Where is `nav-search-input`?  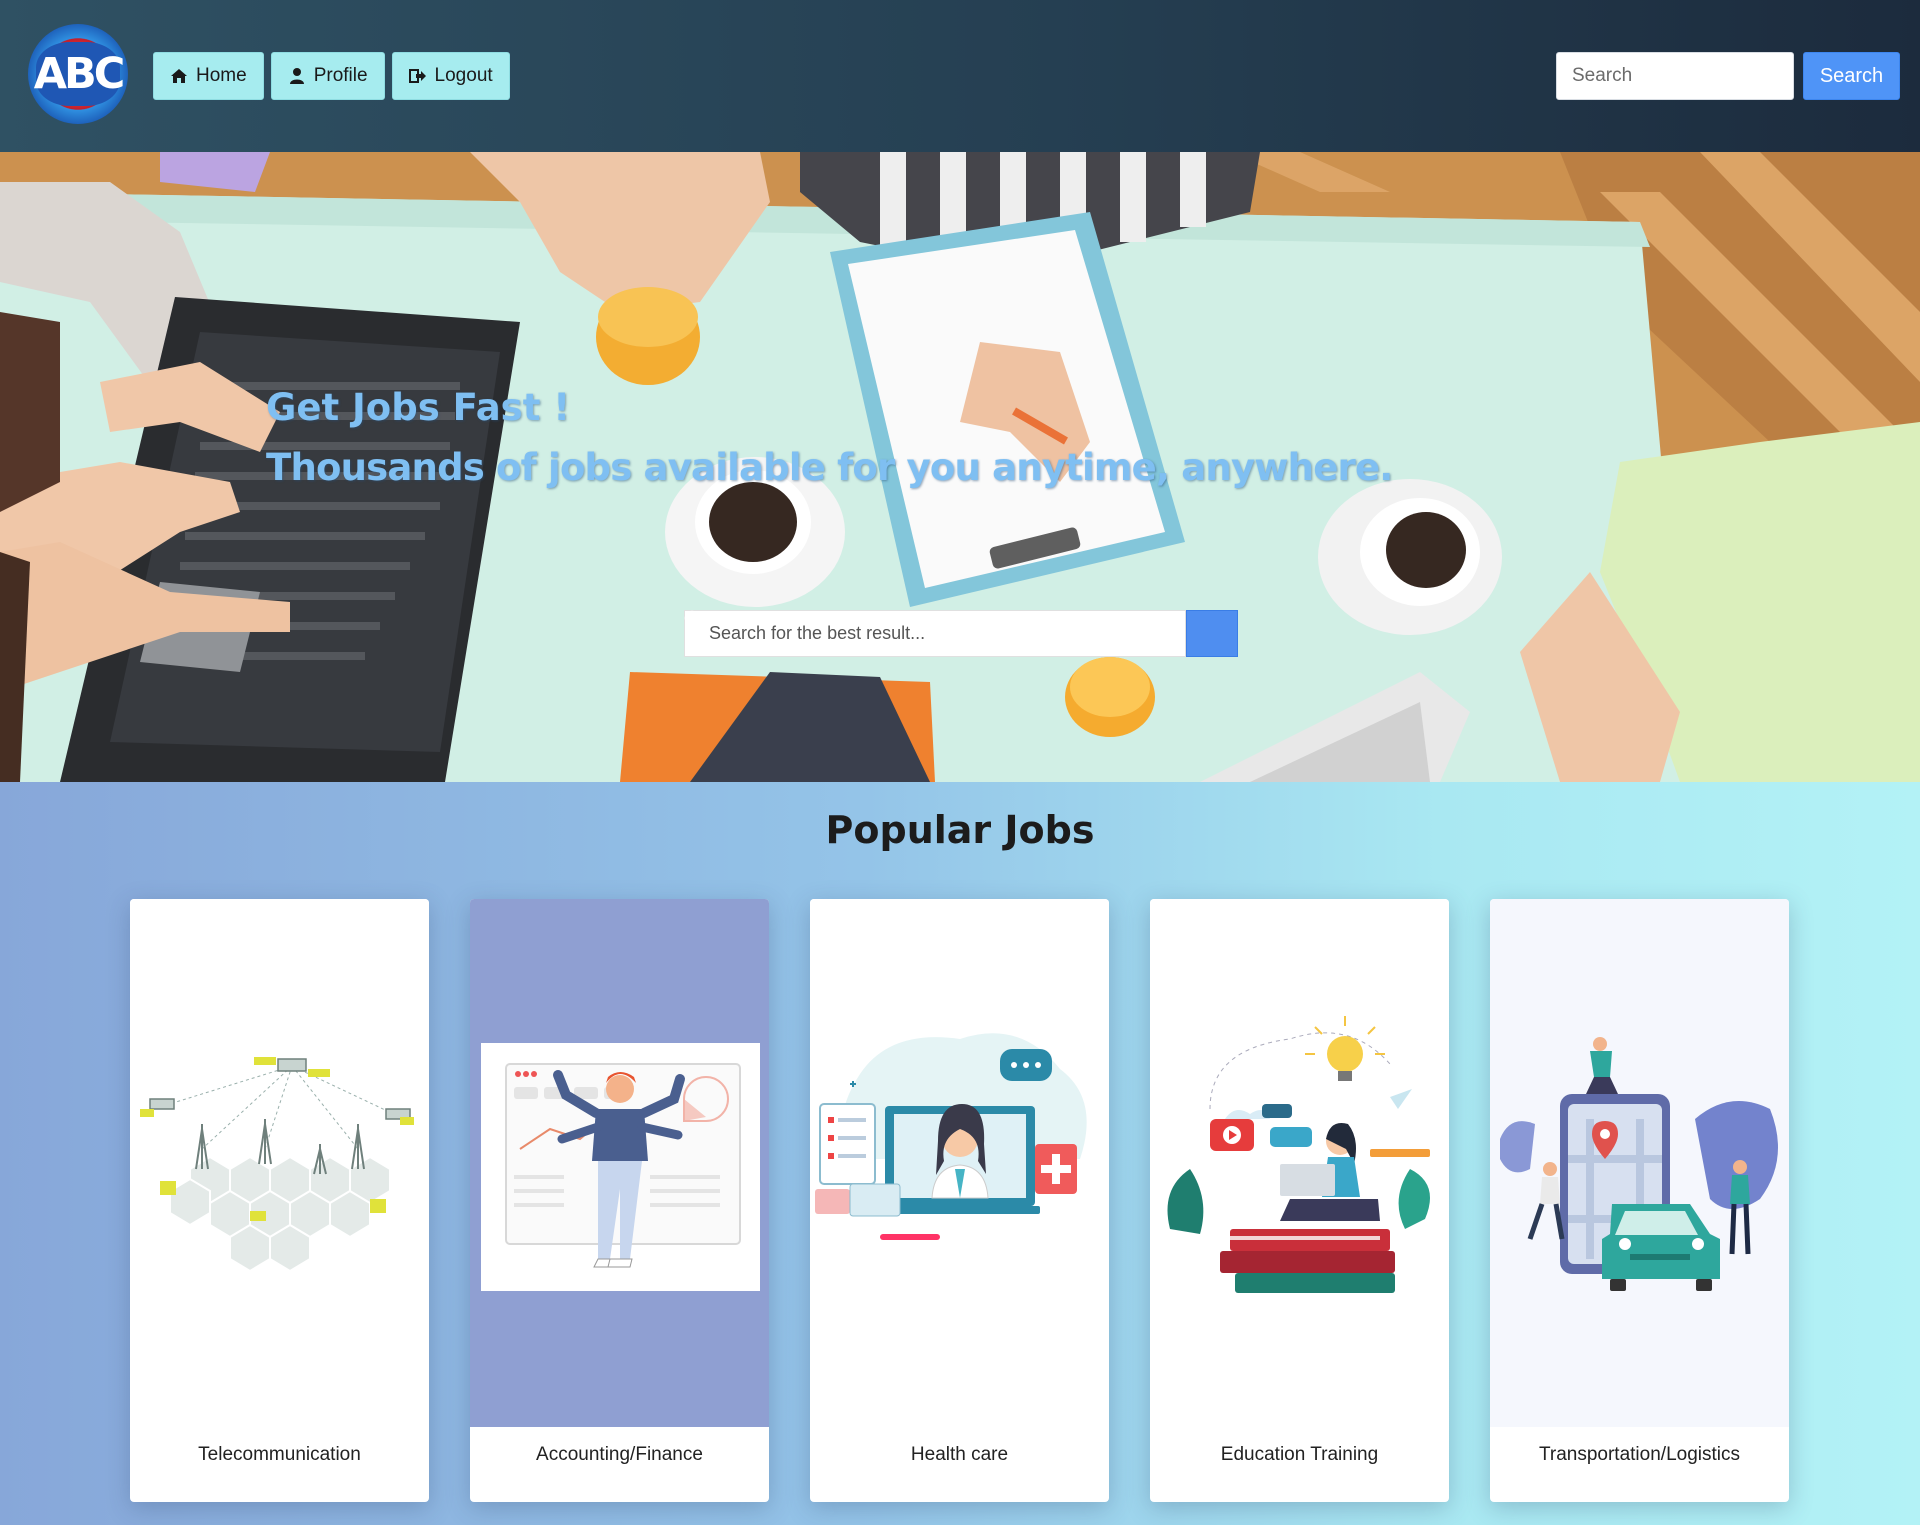
nav-search-input is located at coordinates (1675, 76).